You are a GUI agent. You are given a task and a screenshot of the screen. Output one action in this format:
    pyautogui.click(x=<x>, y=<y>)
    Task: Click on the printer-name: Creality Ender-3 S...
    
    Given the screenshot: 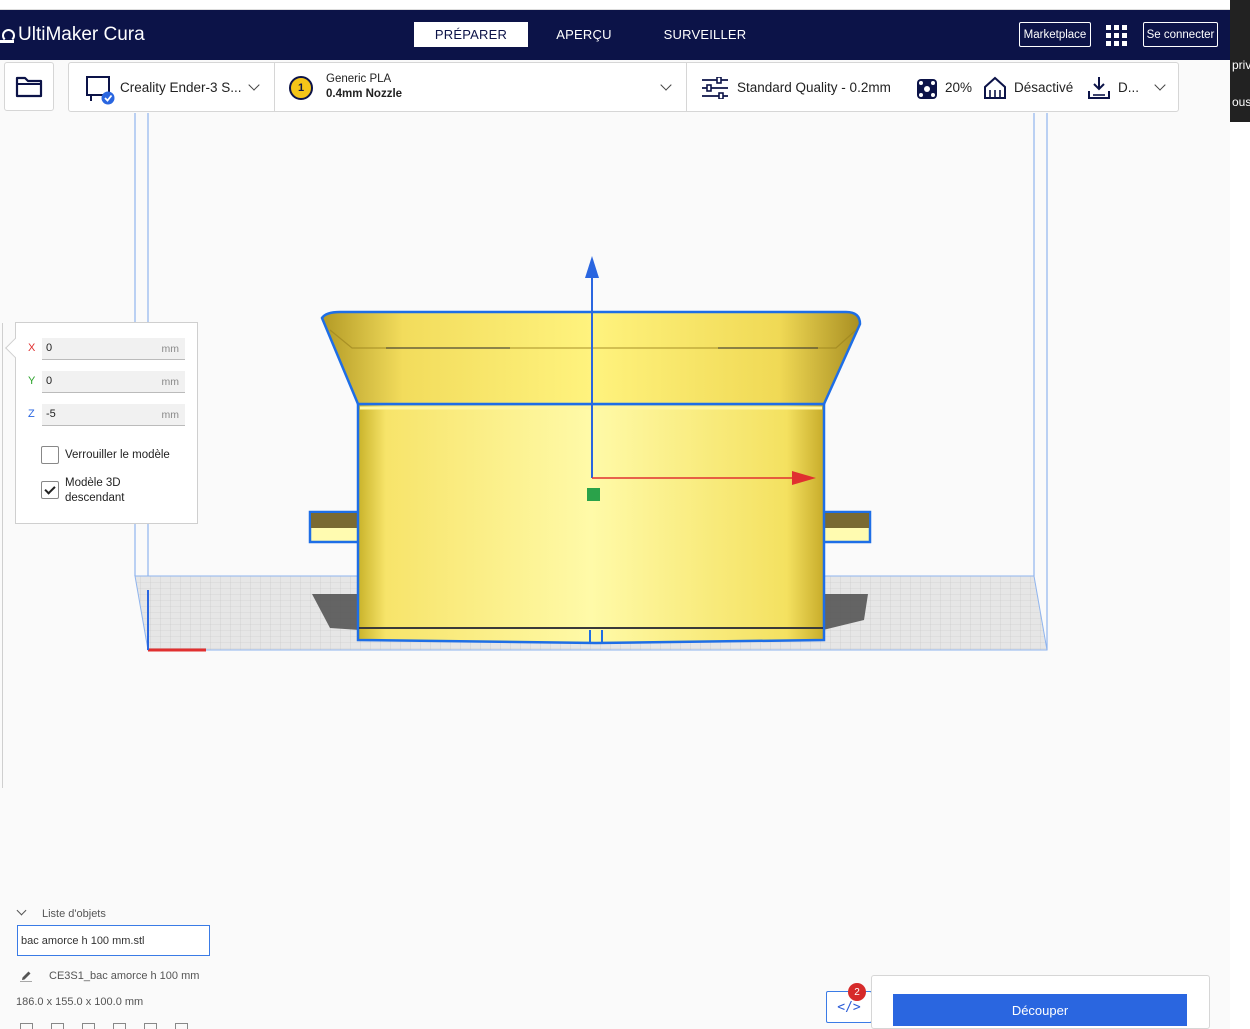 What is the action you would take?
    pyautogui.click(x=181, y=87)
    